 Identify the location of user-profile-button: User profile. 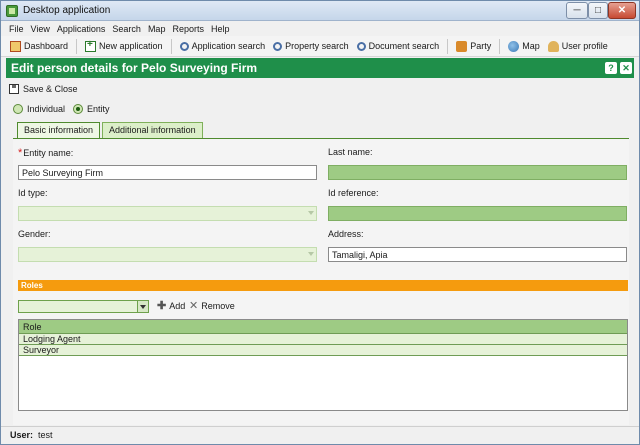
(578, 46).